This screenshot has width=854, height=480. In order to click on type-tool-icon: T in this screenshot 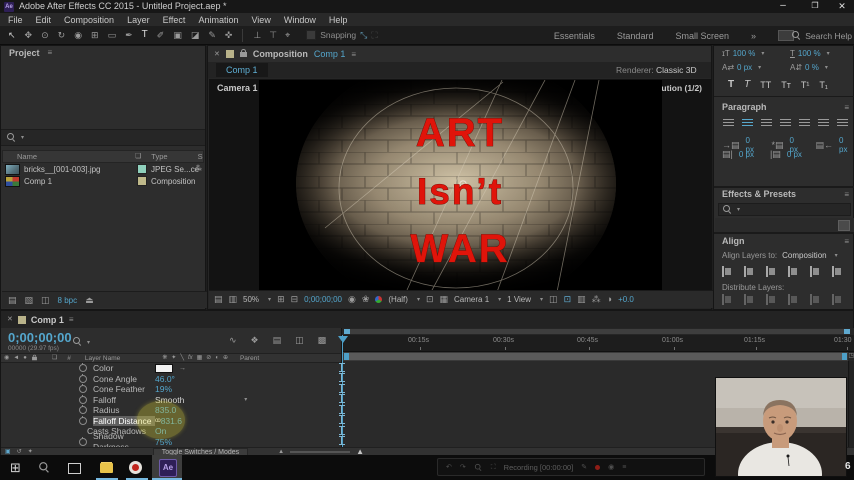, I will do `click(145, 35)`.